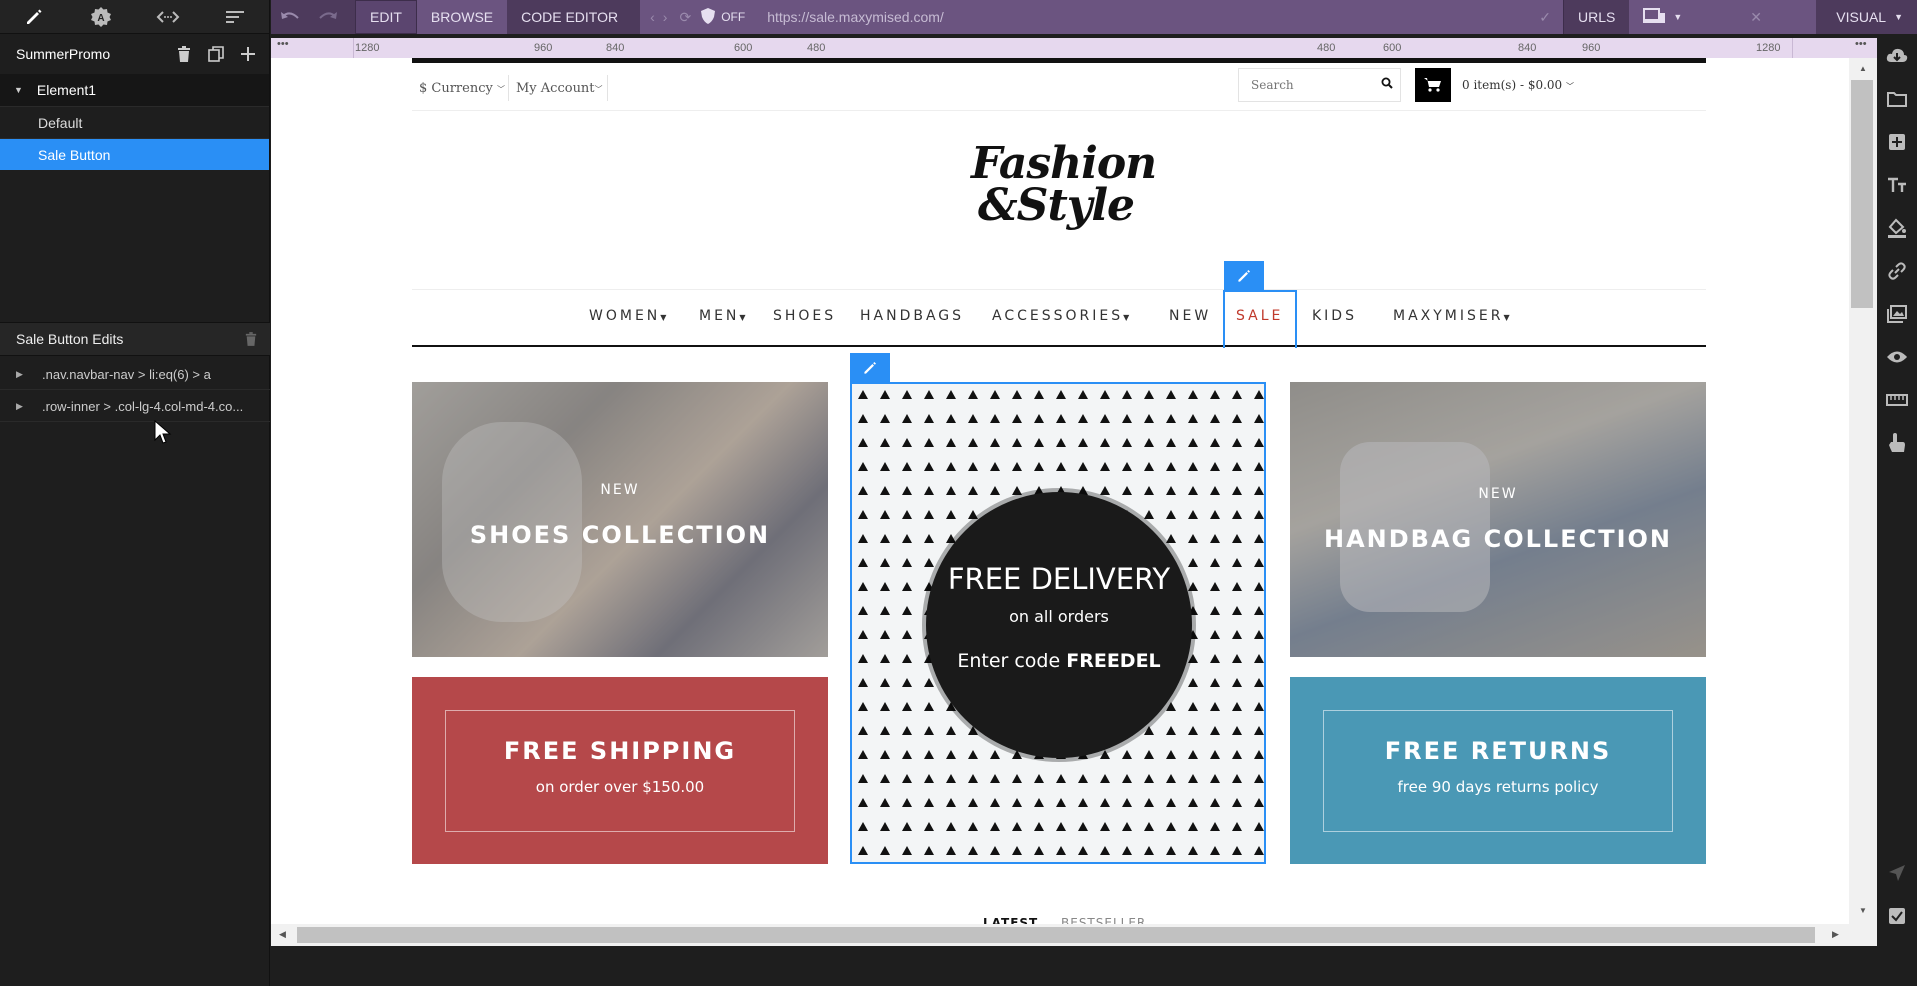  Describe the element at coordinates (1756, 17) in the screenshot. I see `close-icon: ✕` at that location.